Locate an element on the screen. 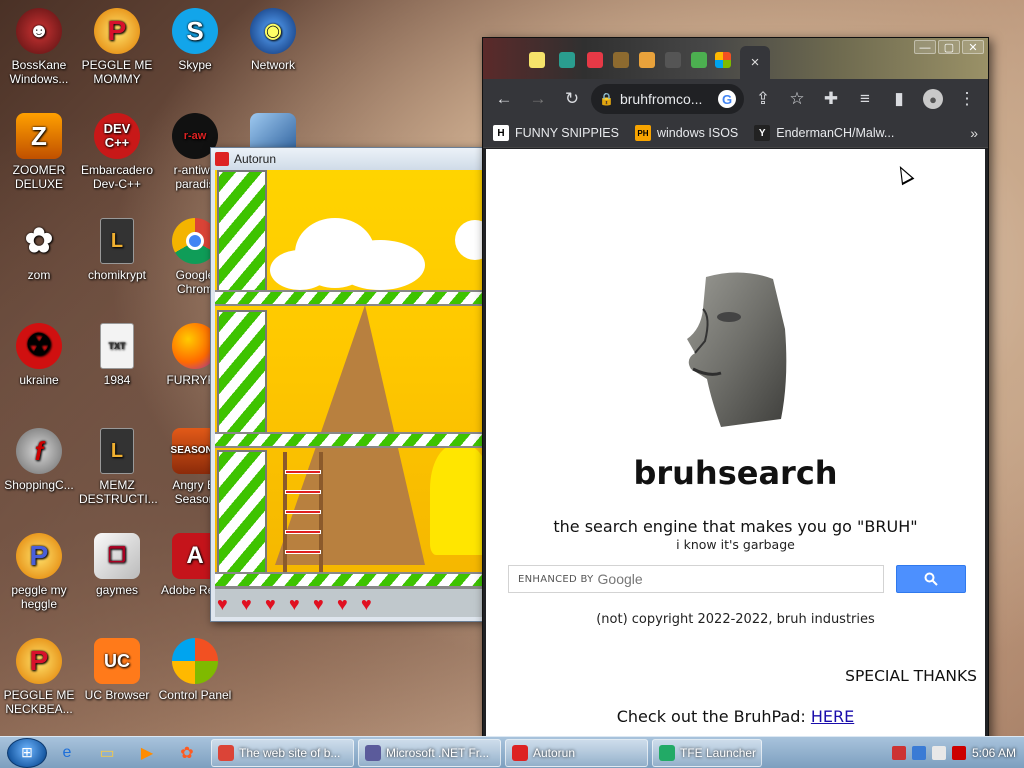  desktop-icon-peggle-mommy: P PEGGLE ME MOMMY is located at coordinates (117, 47).